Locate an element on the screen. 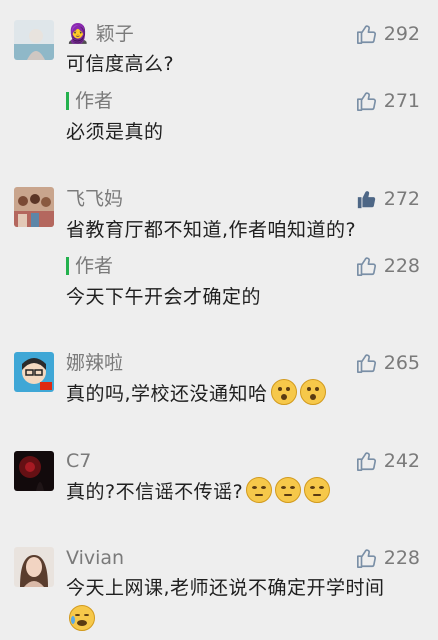  crying-emoji-icon is located at coordinates (82, 618).